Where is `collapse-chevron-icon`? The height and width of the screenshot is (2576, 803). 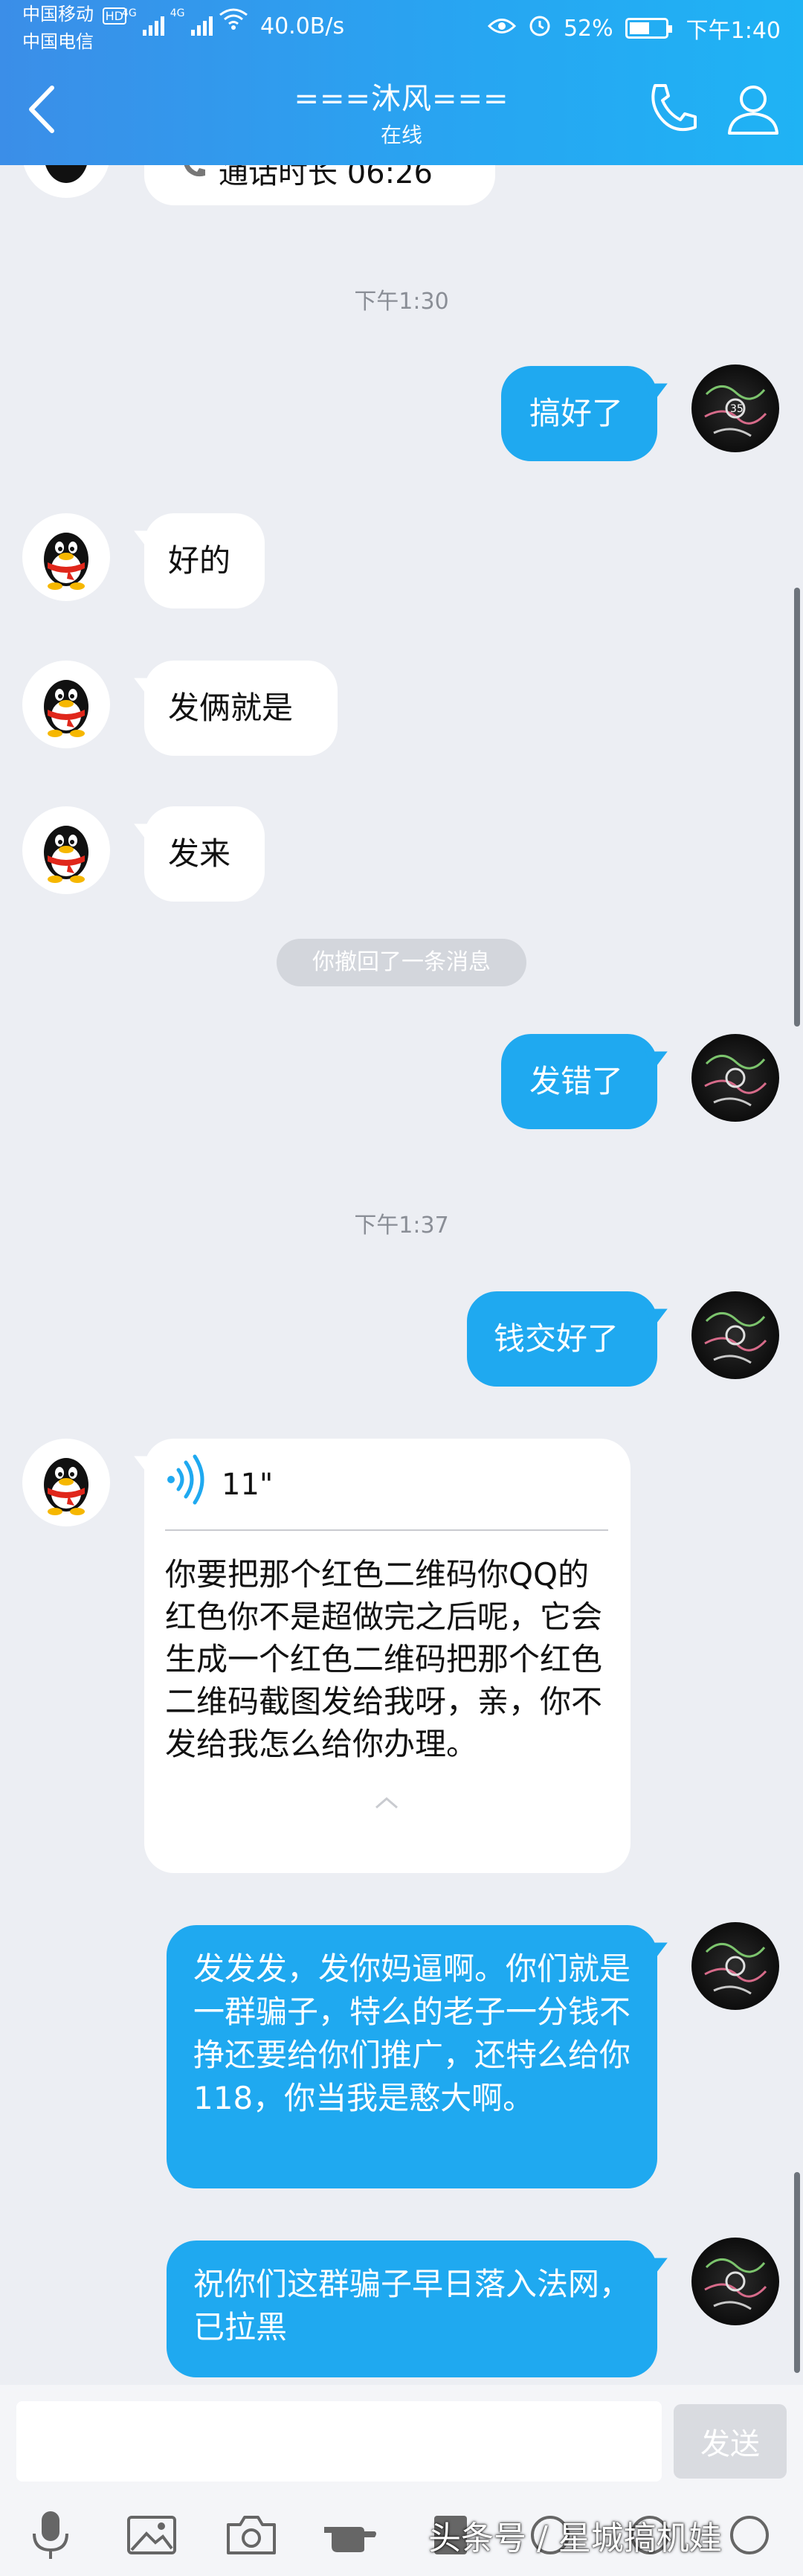
collapse-chevron-icon is located at coordinates (386, 1794).